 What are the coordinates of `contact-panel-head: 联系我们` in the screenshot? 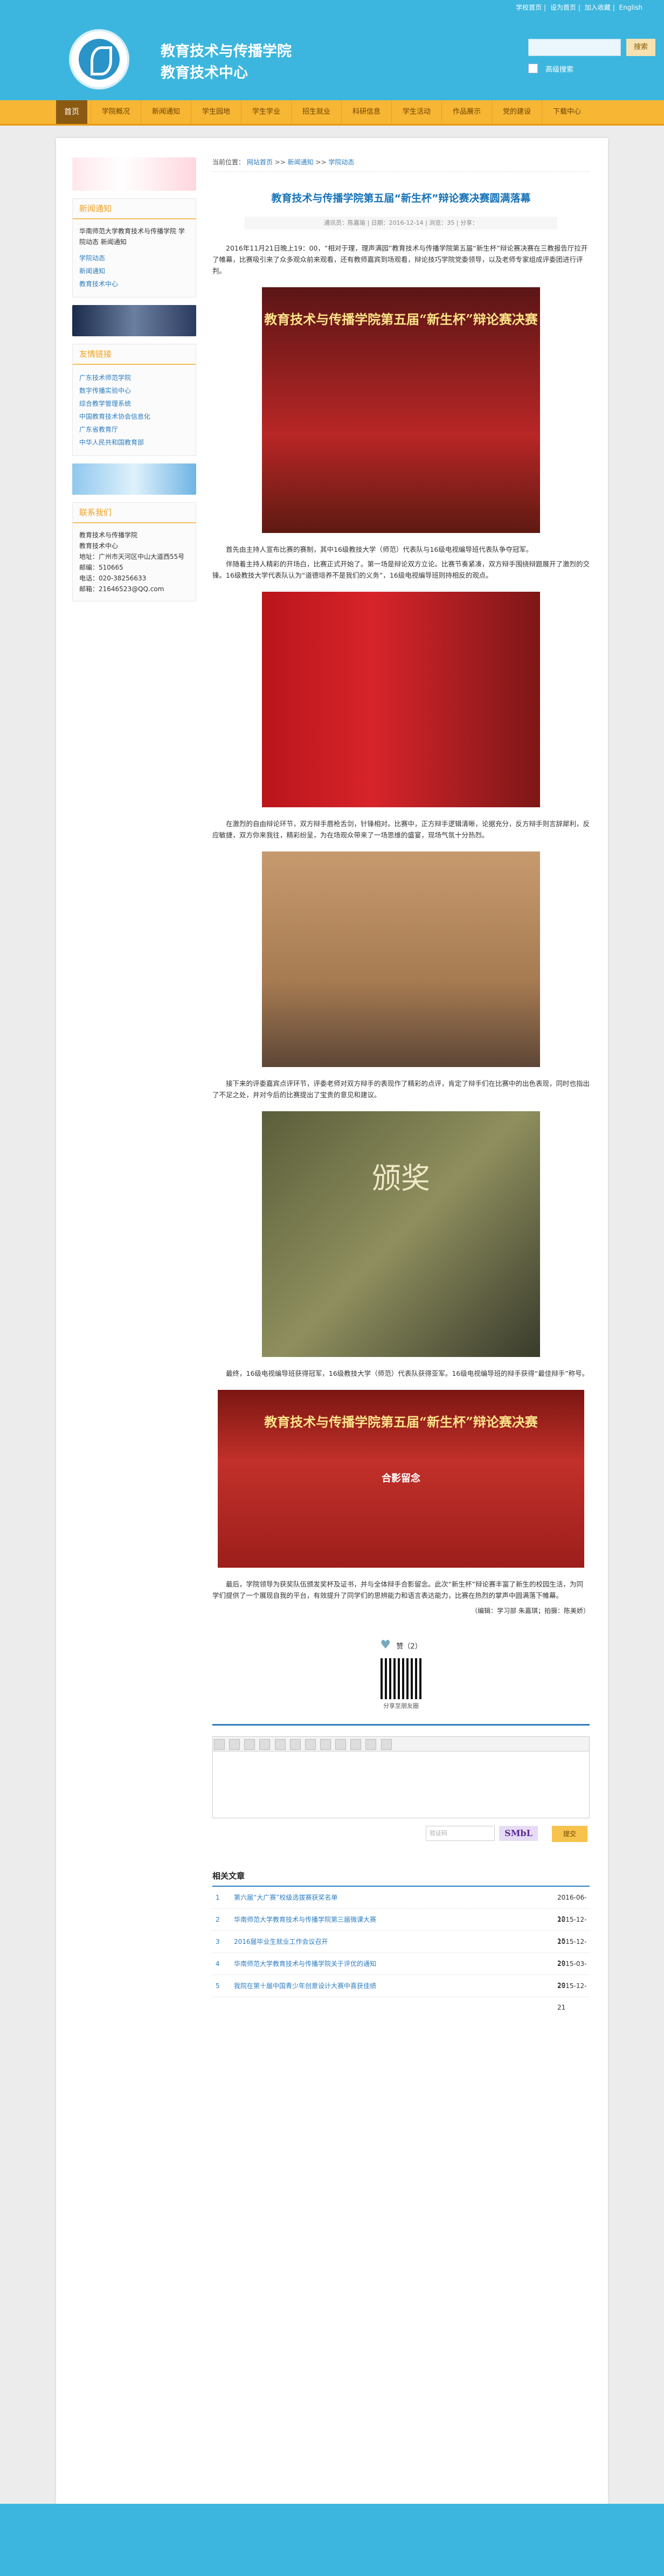 It's located at (134, 513).